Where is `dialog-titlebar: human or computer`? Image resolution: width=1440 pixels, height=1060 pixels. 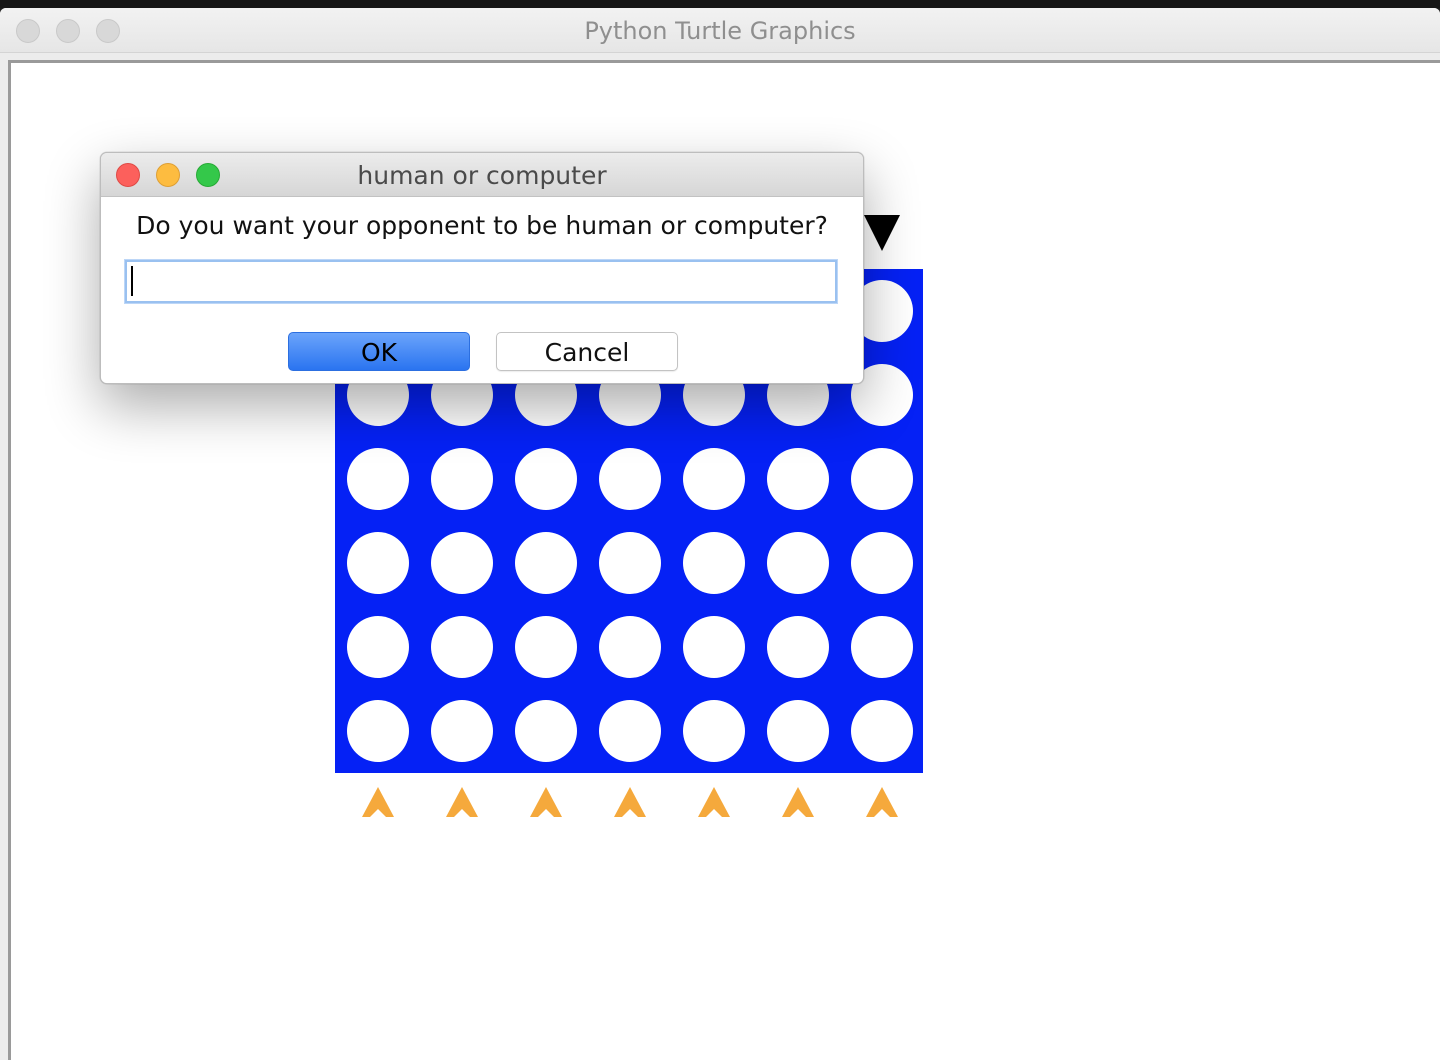
dialog-titlebar: human or computer is located at coordinates (482, 175).